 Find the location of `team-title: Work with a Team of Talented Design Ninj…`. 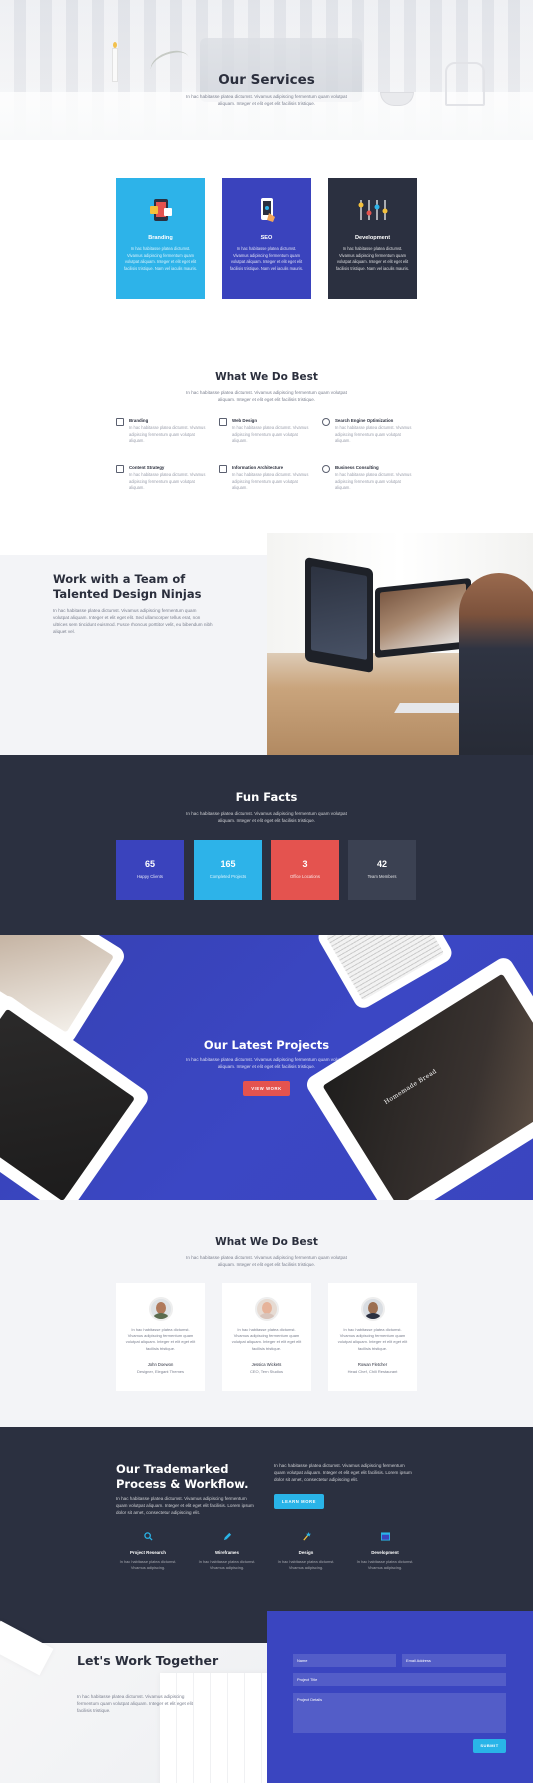

team-title: Work with a Team of Talented Design Ninj… is located at coordinates (127, 586).